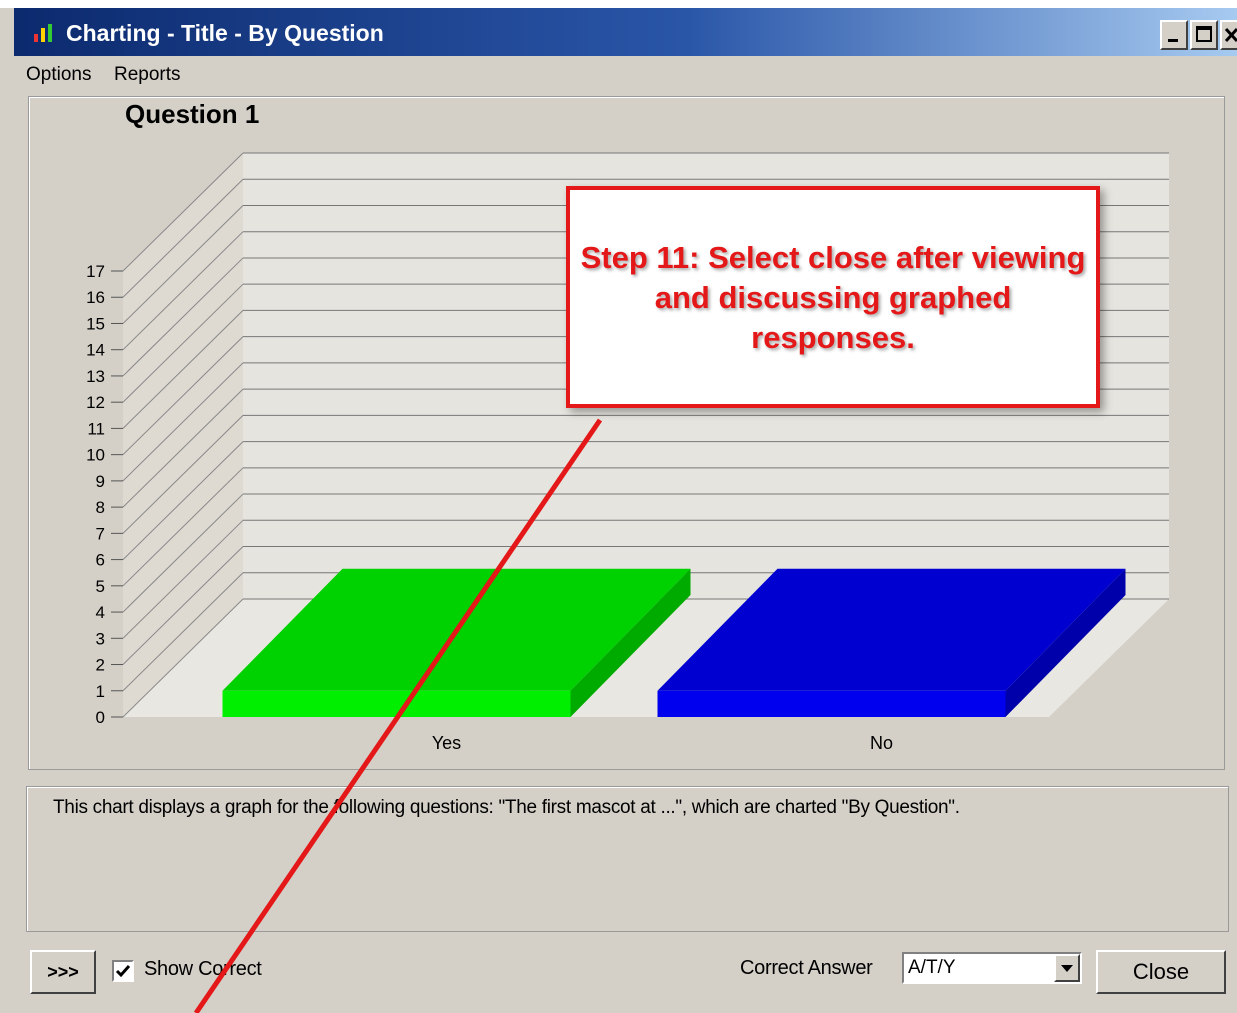 This screenshot has width=1237, height=1013. I want to click on minimize-button, so click(1174, 35).